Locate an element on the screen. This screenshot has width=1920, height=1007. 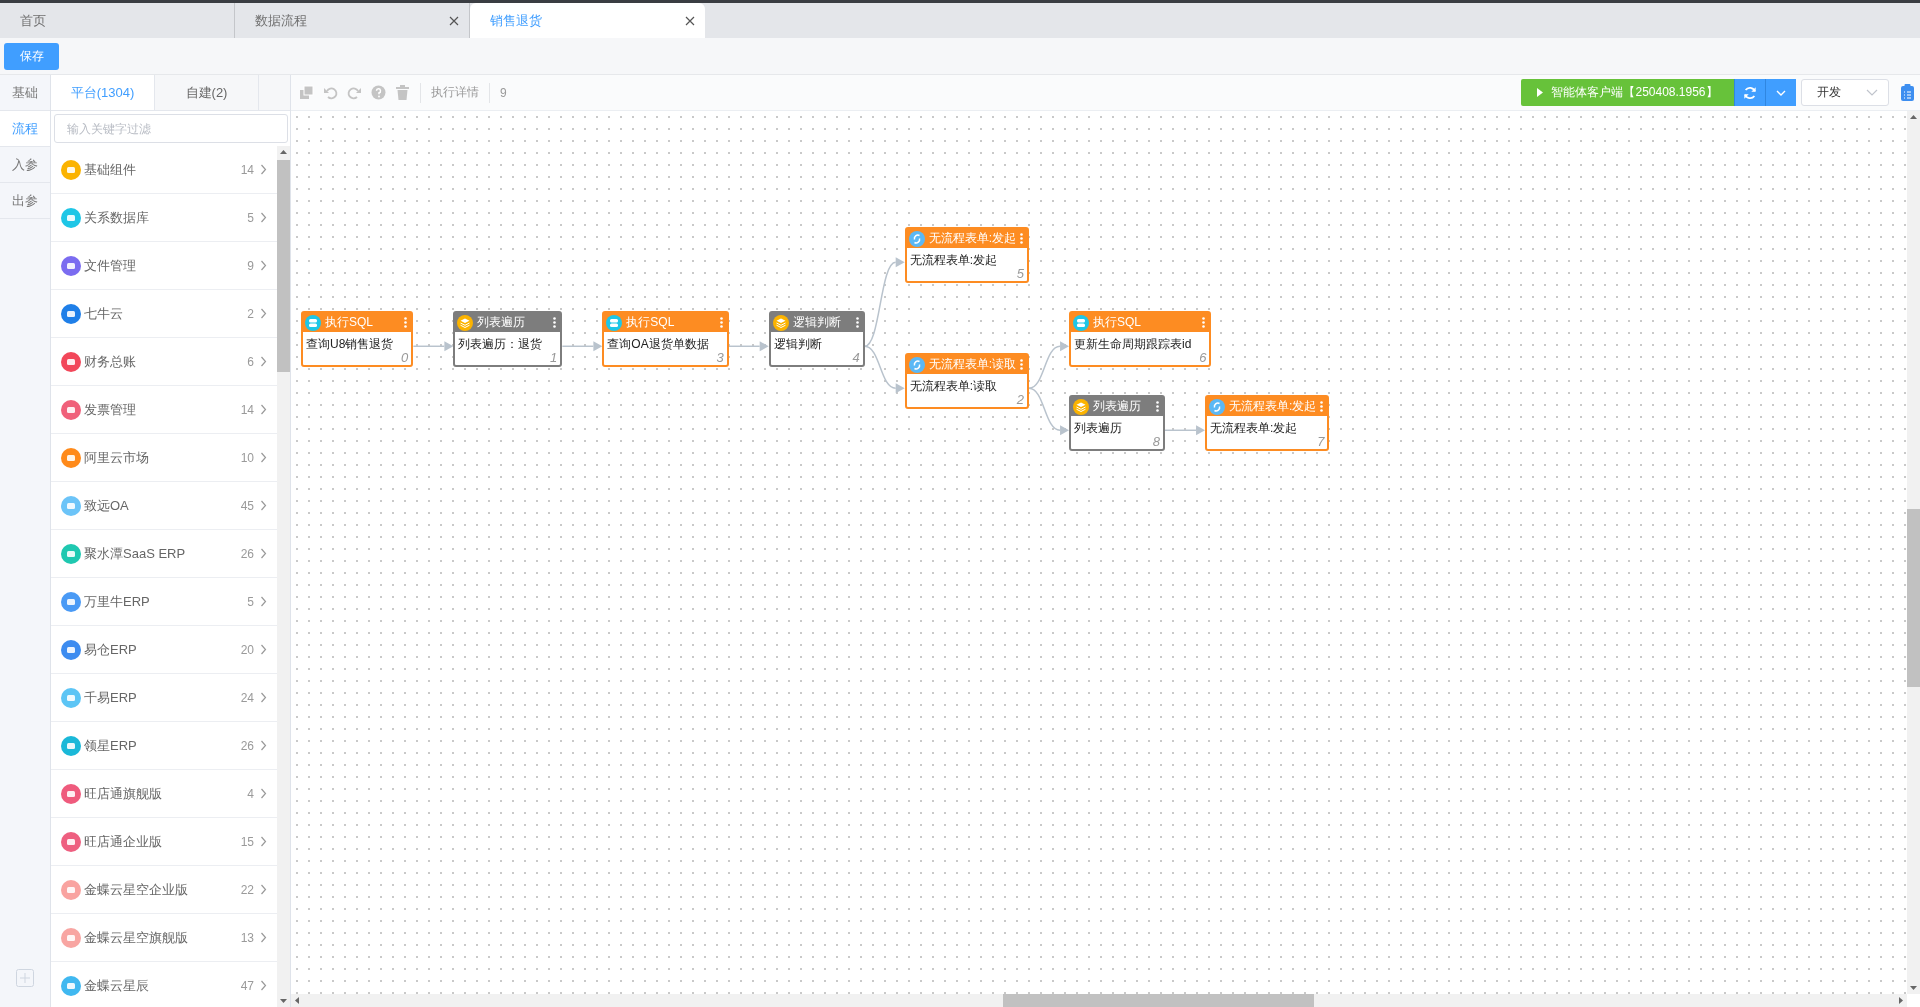
category-item: 旺店通旗舰版 4 is located at coordinates (164, 794).